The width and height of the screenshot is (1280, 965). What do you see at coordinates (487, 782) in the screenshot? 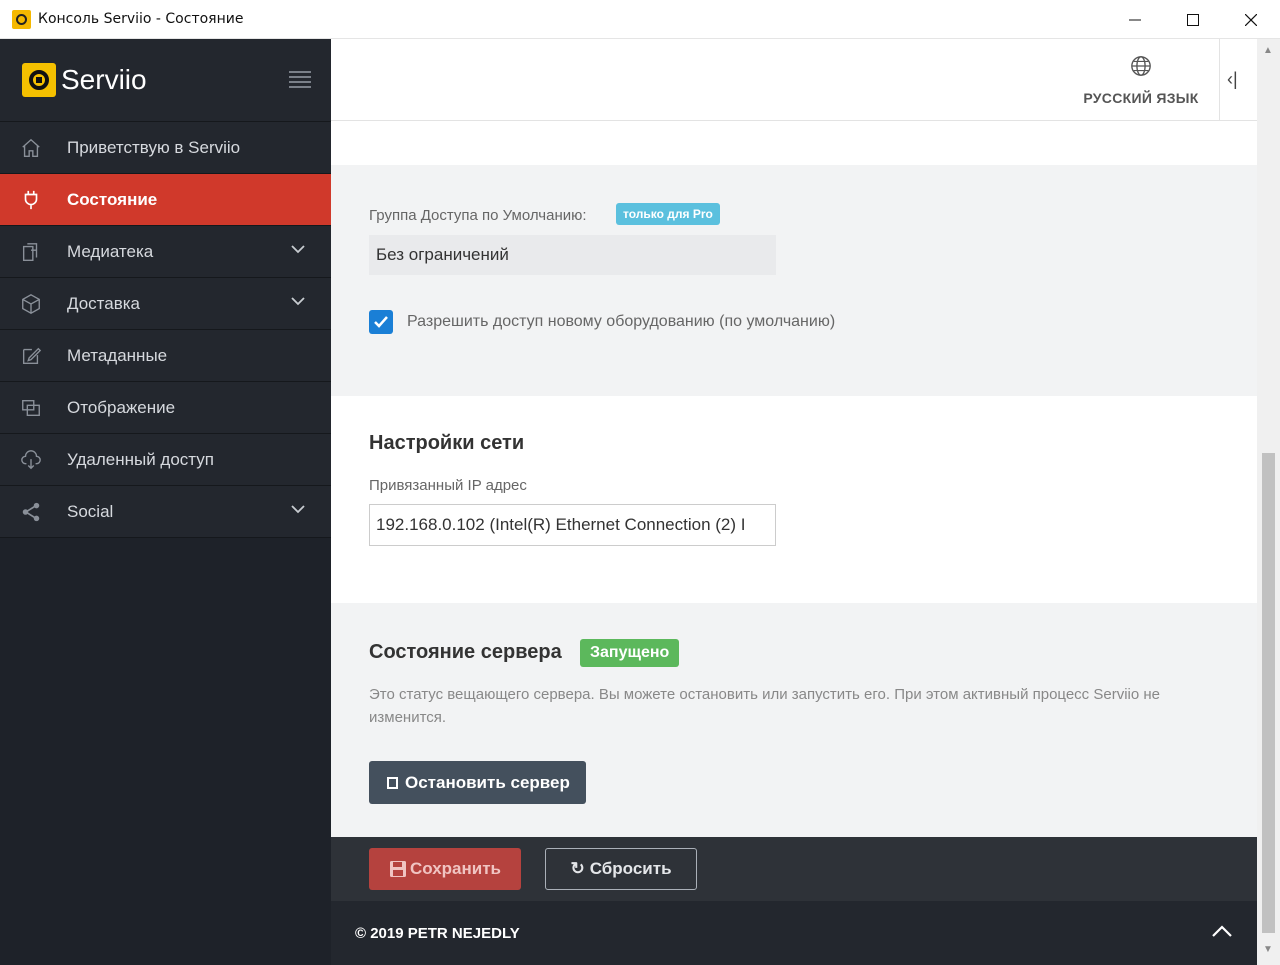
I see `stop-server-label: Остановить сервер` at bounding box center [487, 782].